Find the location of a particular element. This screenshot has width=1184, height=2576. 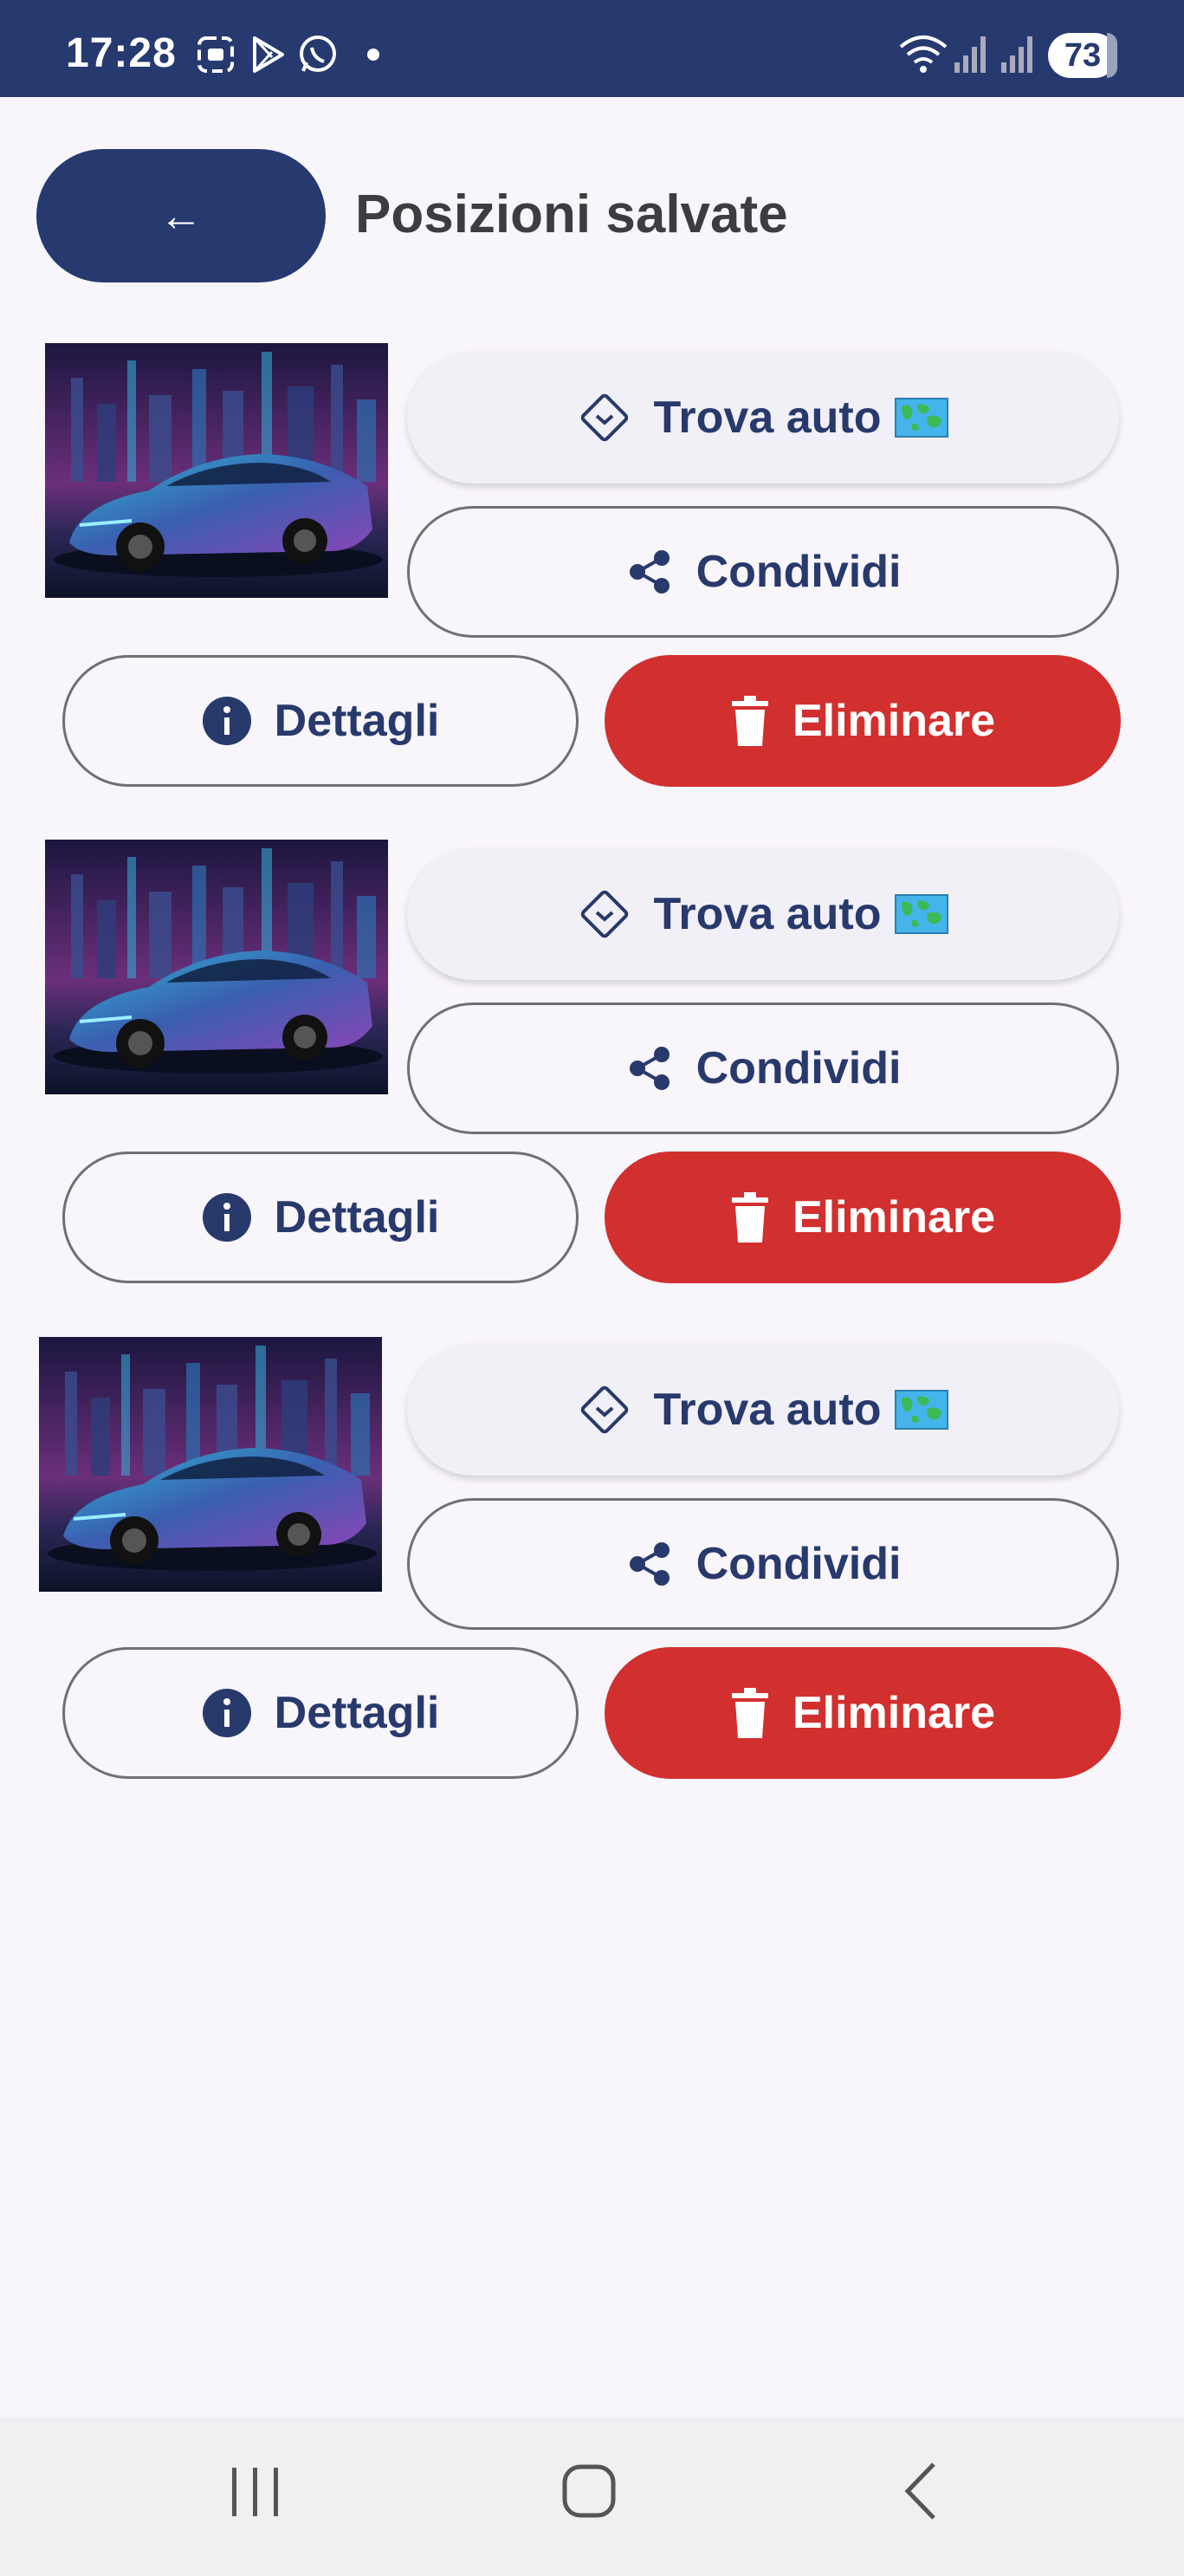

system-nav-bar is located at coordinates (592, 2497).